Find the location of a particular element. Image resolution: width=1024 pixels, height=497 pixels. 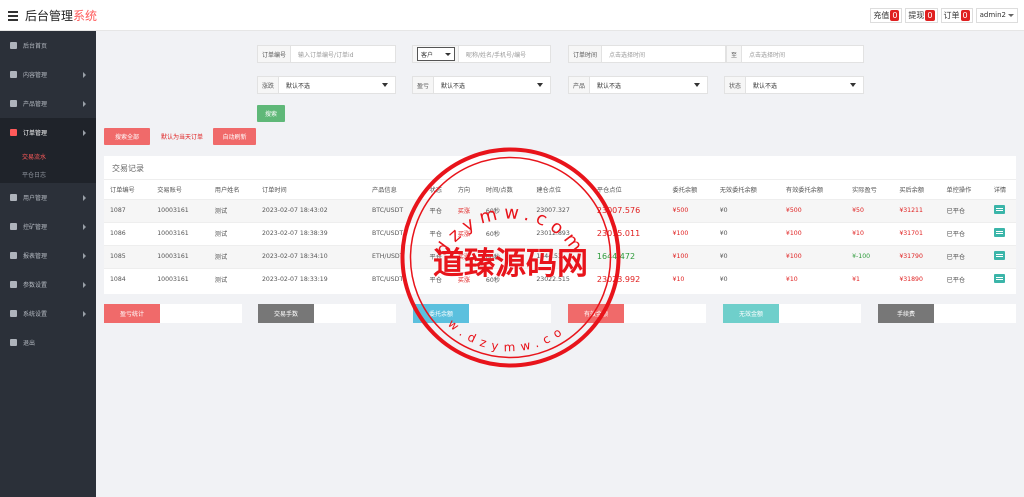

table-cell: ¥31890 is located at coordinates (917, 279).